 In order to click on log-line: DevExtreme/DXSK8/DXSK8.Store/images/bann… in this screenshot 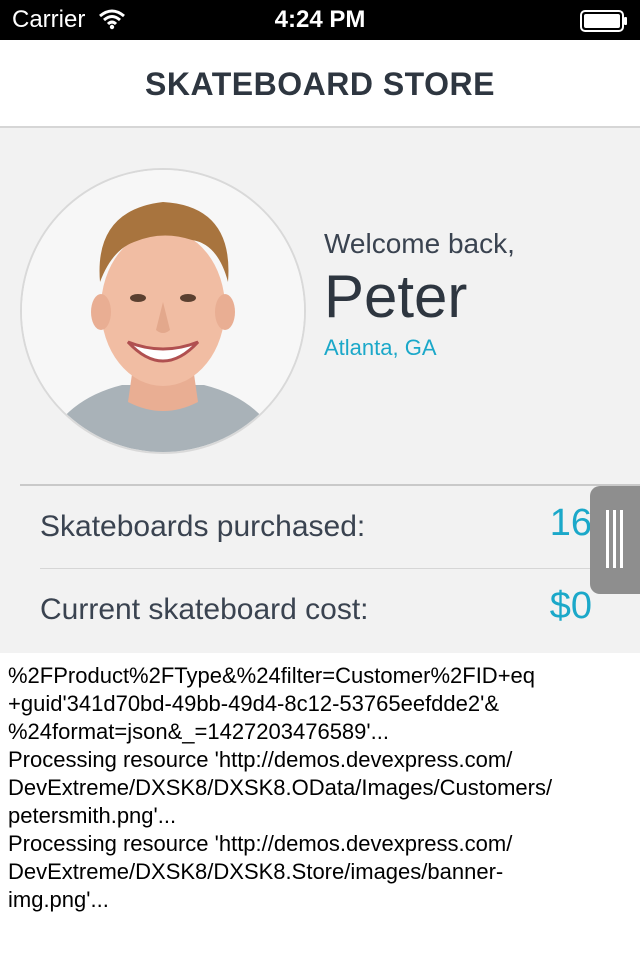, I will do `click(256, 871)`.